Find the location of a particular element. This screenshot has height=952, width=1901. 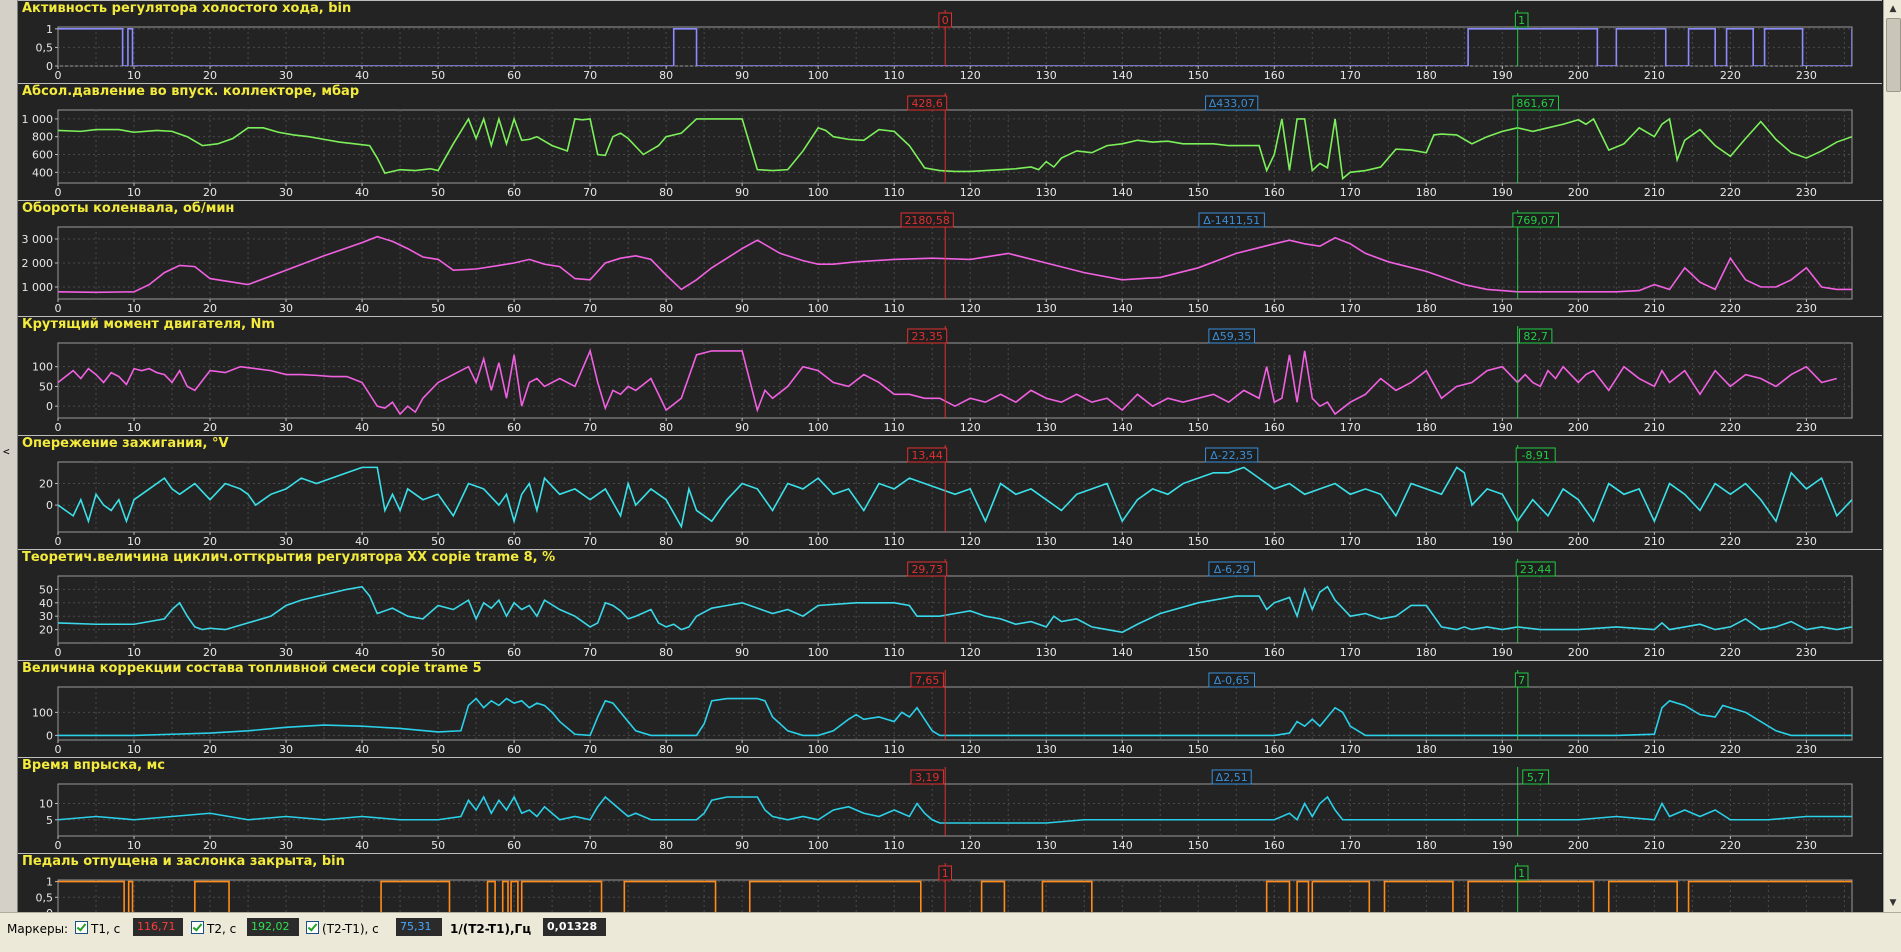

scroll-up-icon: ▲ is located at coordinates (1893, 9).